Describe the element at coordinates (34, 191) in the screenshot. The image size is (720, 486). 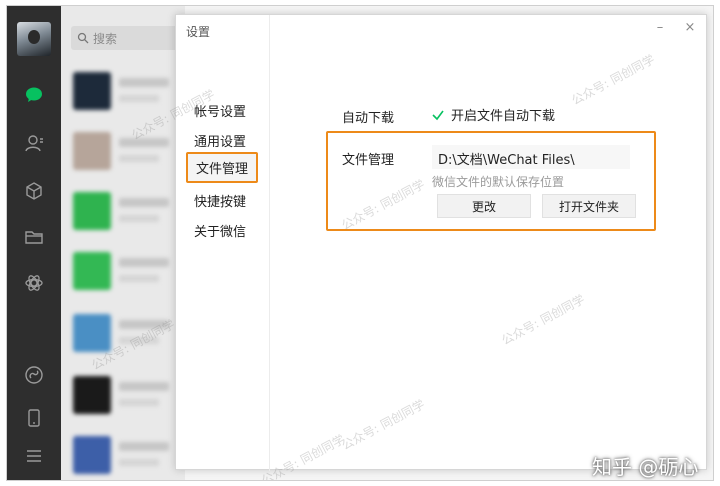
I see `favorites-icon` at that location.